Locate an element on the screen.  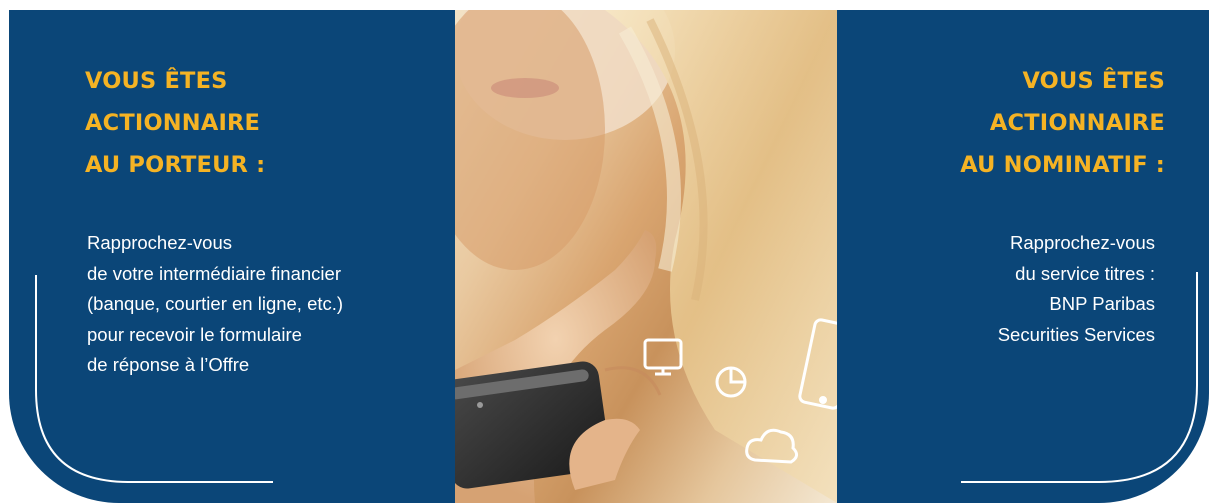
right-panel-heading: VOUS ÊTES ACTIONNAIRE AU NOMINATIF : is located at coordinates (1062, 123).